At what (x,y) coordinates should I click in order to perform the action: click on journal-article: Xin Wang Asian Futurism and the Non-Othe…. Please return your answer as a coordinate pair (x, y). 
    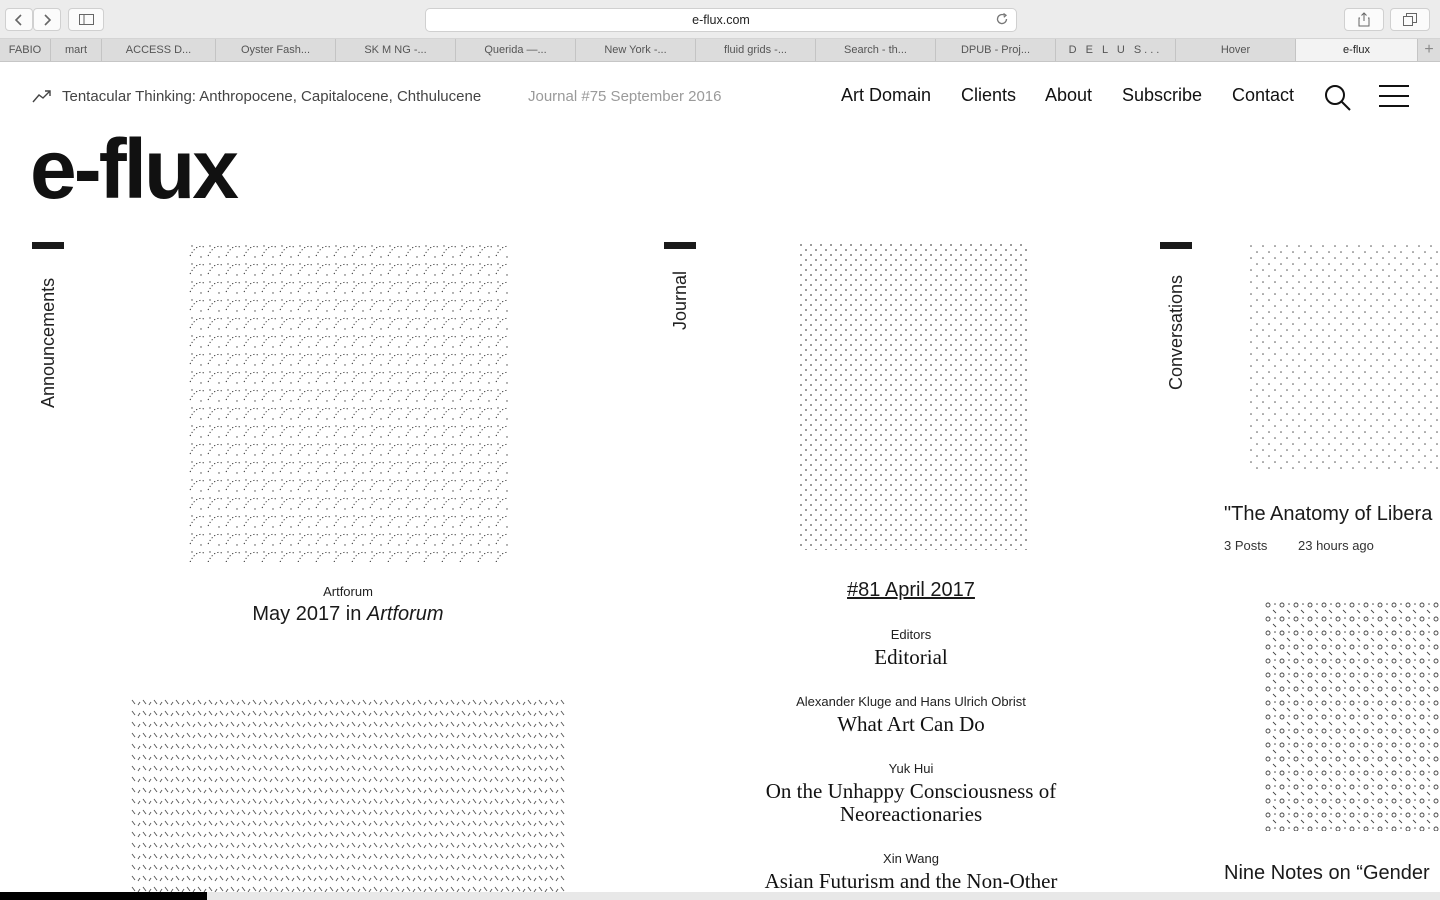
    Looking at the image, I should click on (911, 872).